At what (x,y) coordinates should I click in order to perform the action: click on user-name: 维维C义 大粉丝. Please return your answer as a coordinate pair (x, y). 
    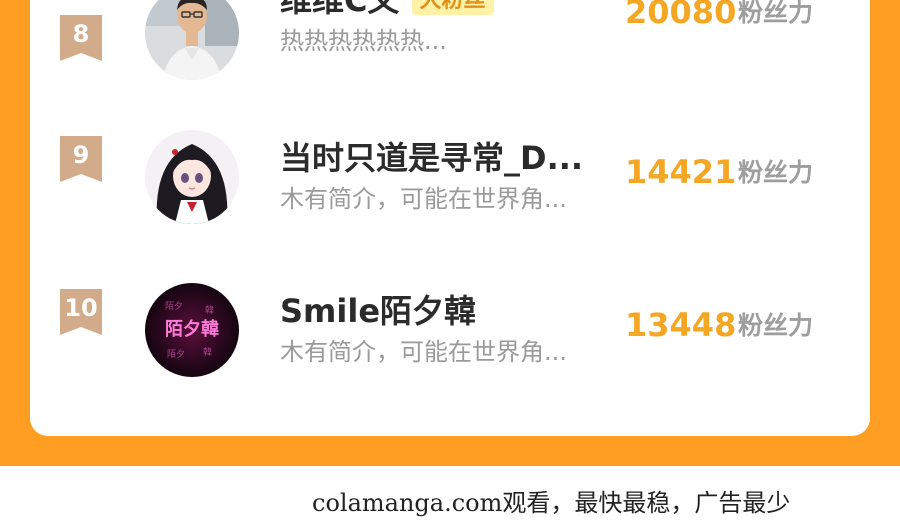
    Looking at the image, I should click on (387, 9).